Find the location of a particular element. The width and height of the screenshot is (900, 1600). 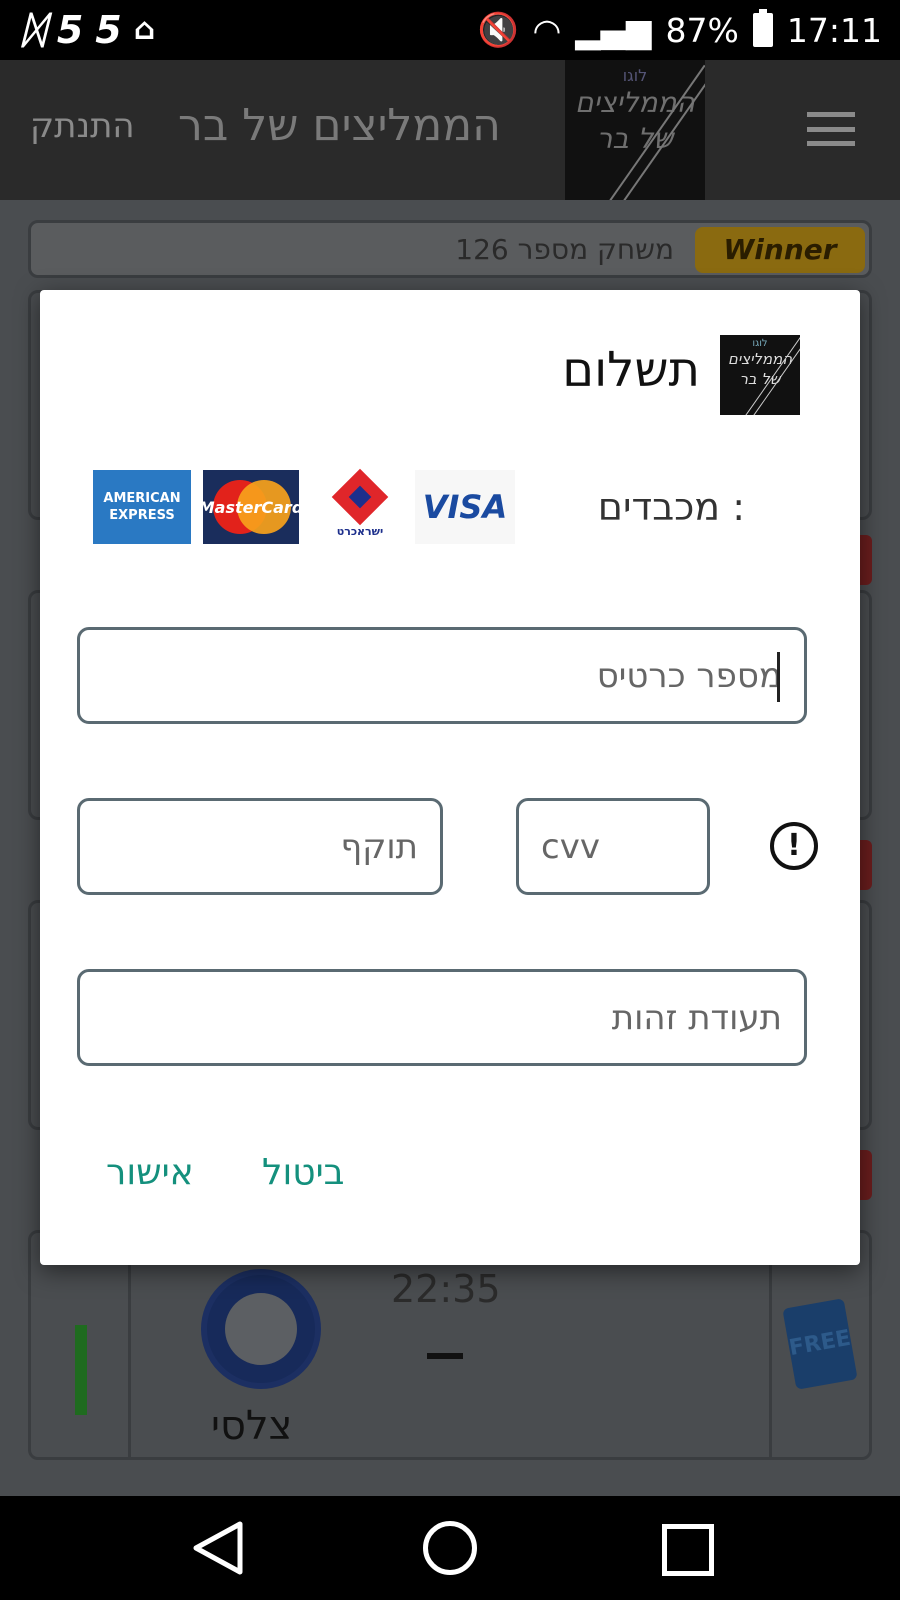

expiry-field is located at coordinates (260, 846).